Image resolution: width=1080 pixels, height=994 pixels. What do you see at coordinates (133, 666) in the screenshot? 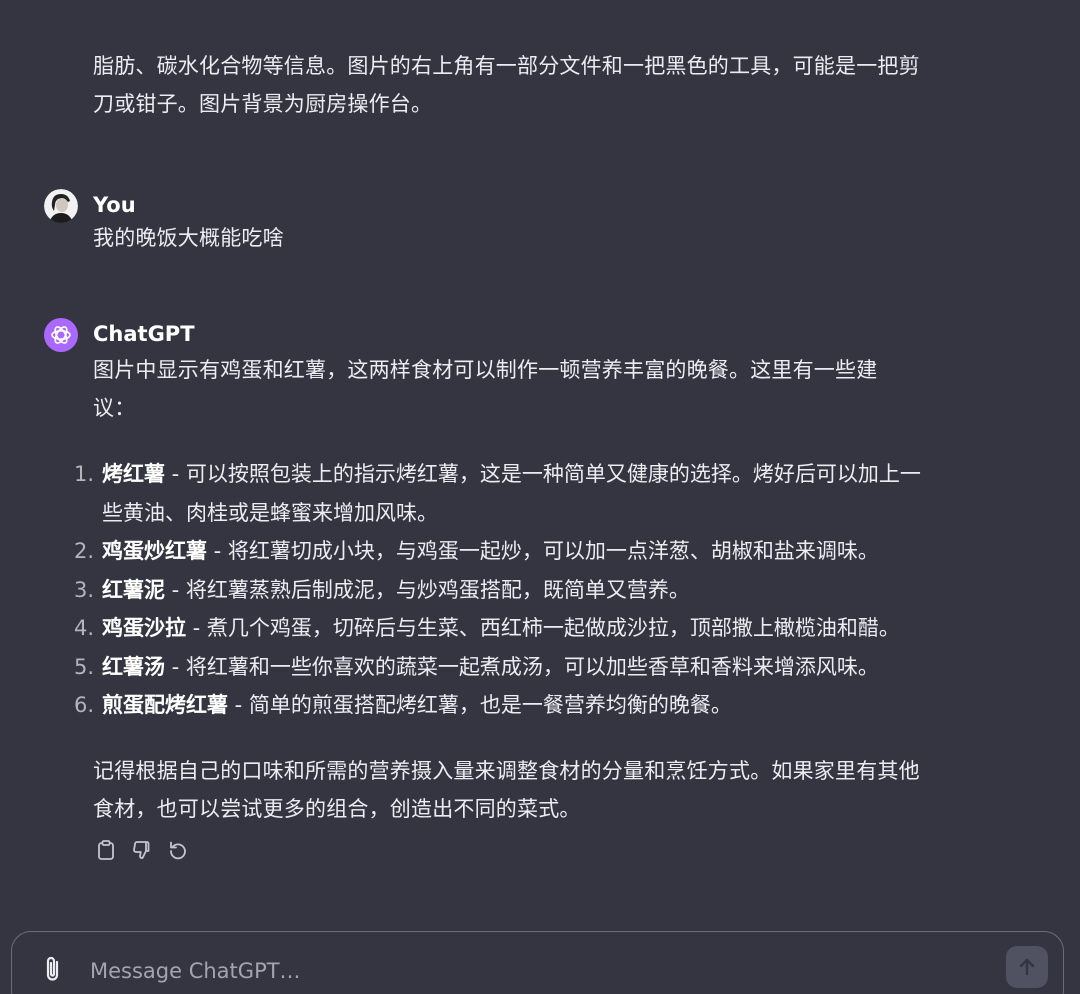
I see `list-item-title: 红薯汤` at bounding box center [133, 666].